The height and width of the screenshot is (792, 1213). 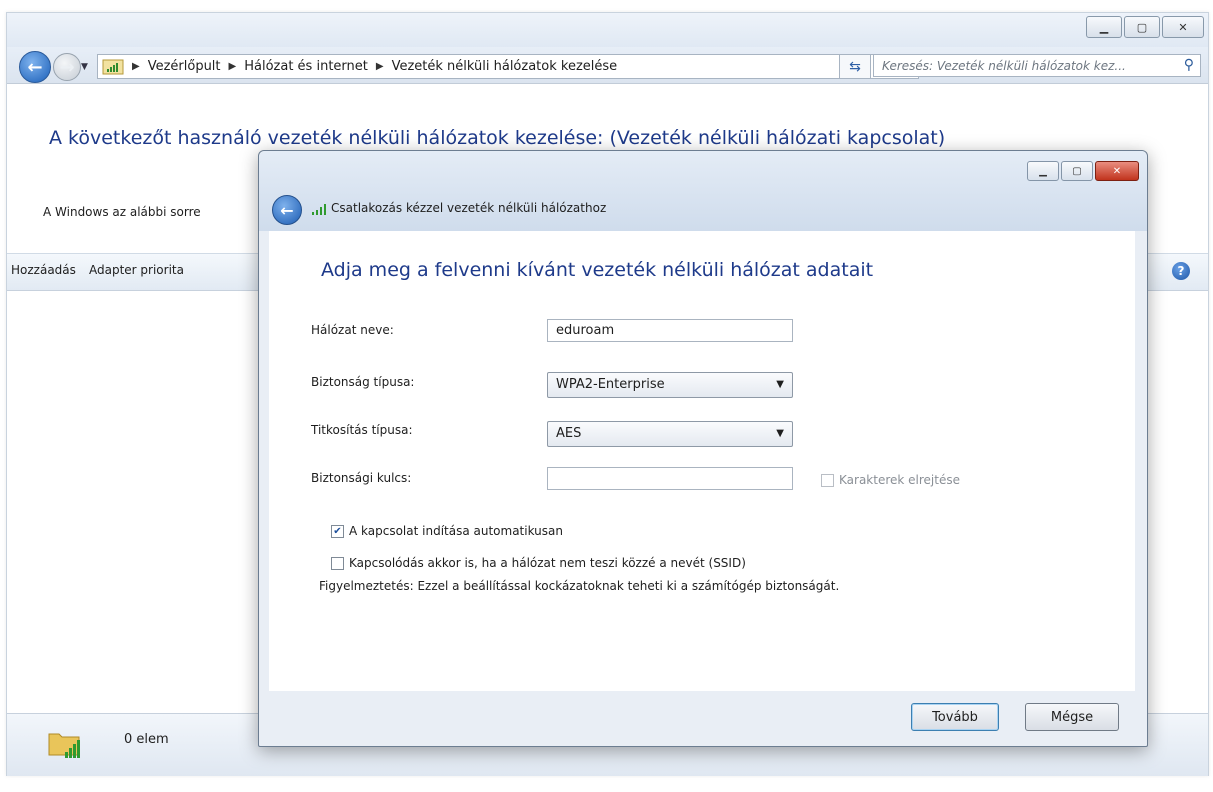 What do you see at coordinates (184, 66) in the screenshot?
I see `breadcrumb-item-control-panel: Vezérlőpult` at bounding box center [184, 66].